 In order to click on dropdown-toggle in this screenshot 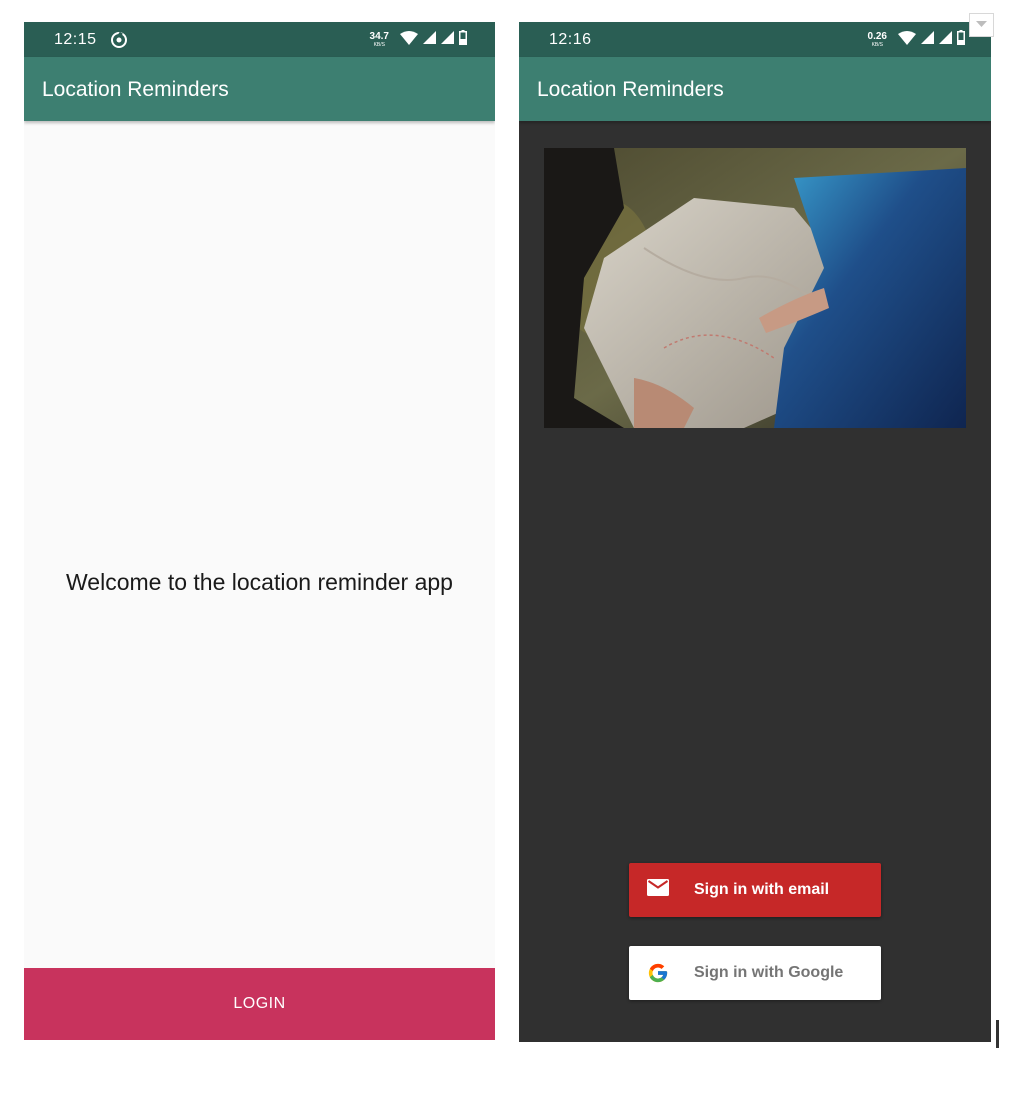, I will do `click(981, 25)`.